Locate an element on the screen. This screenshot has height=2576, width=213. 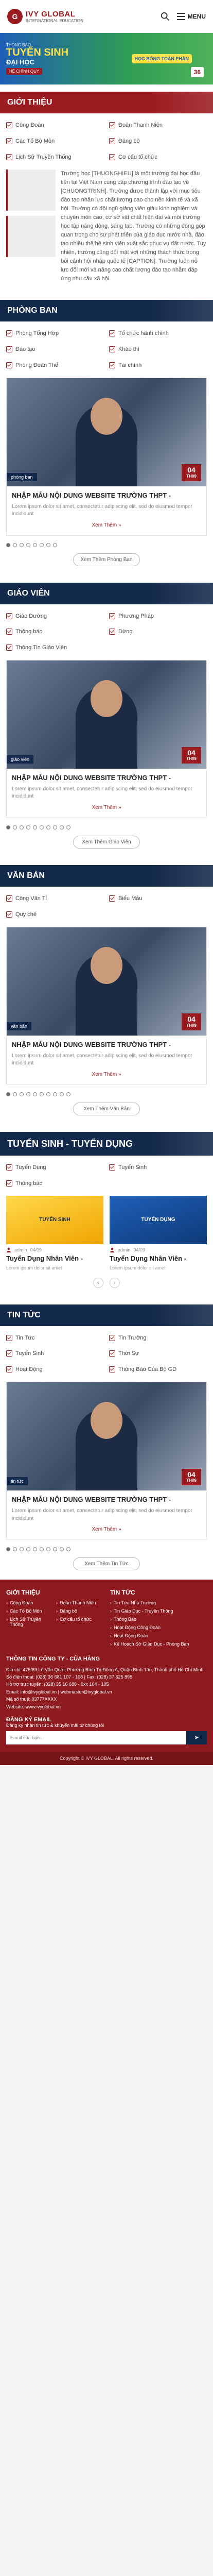
teacher-link: Thông báo is located at coordinates (55, 632).